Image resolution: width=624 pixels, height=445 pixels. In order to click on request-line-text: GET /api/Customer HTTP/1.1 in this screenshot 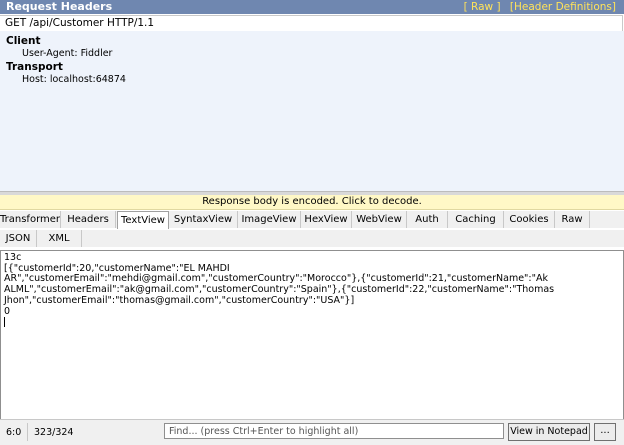, I will do `click(80, 23)`.